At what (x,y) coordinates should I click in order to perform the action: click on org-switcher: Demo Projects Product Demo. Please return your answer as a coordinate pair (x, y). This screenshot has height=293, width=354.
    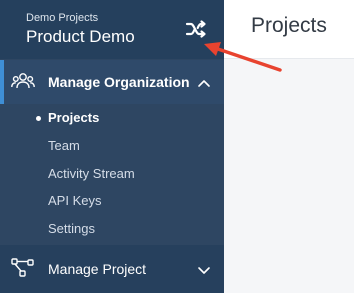
    Looking at the image, I should click on (112, 29).